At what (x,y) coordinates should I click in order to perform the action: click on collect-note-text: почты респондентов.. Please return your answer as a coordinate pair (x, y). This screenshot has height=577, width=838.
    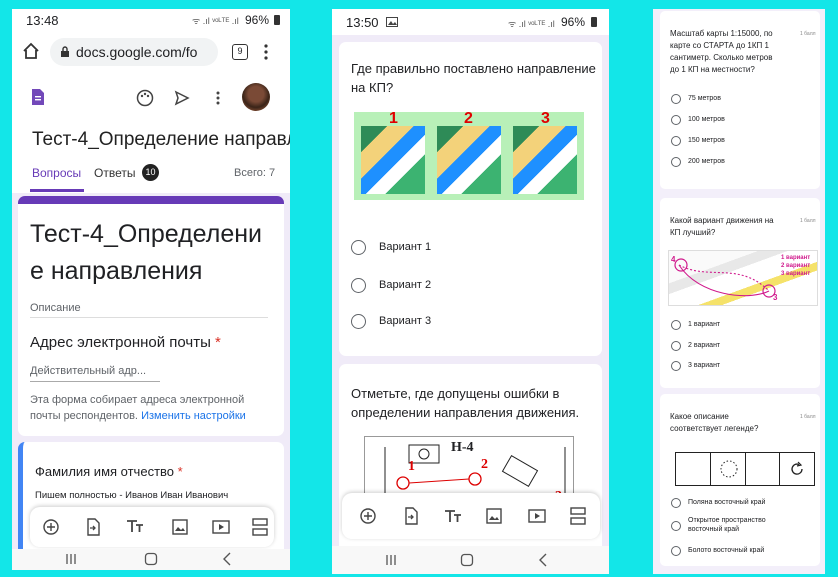
    Looking at the image, I should click on (84, 416).